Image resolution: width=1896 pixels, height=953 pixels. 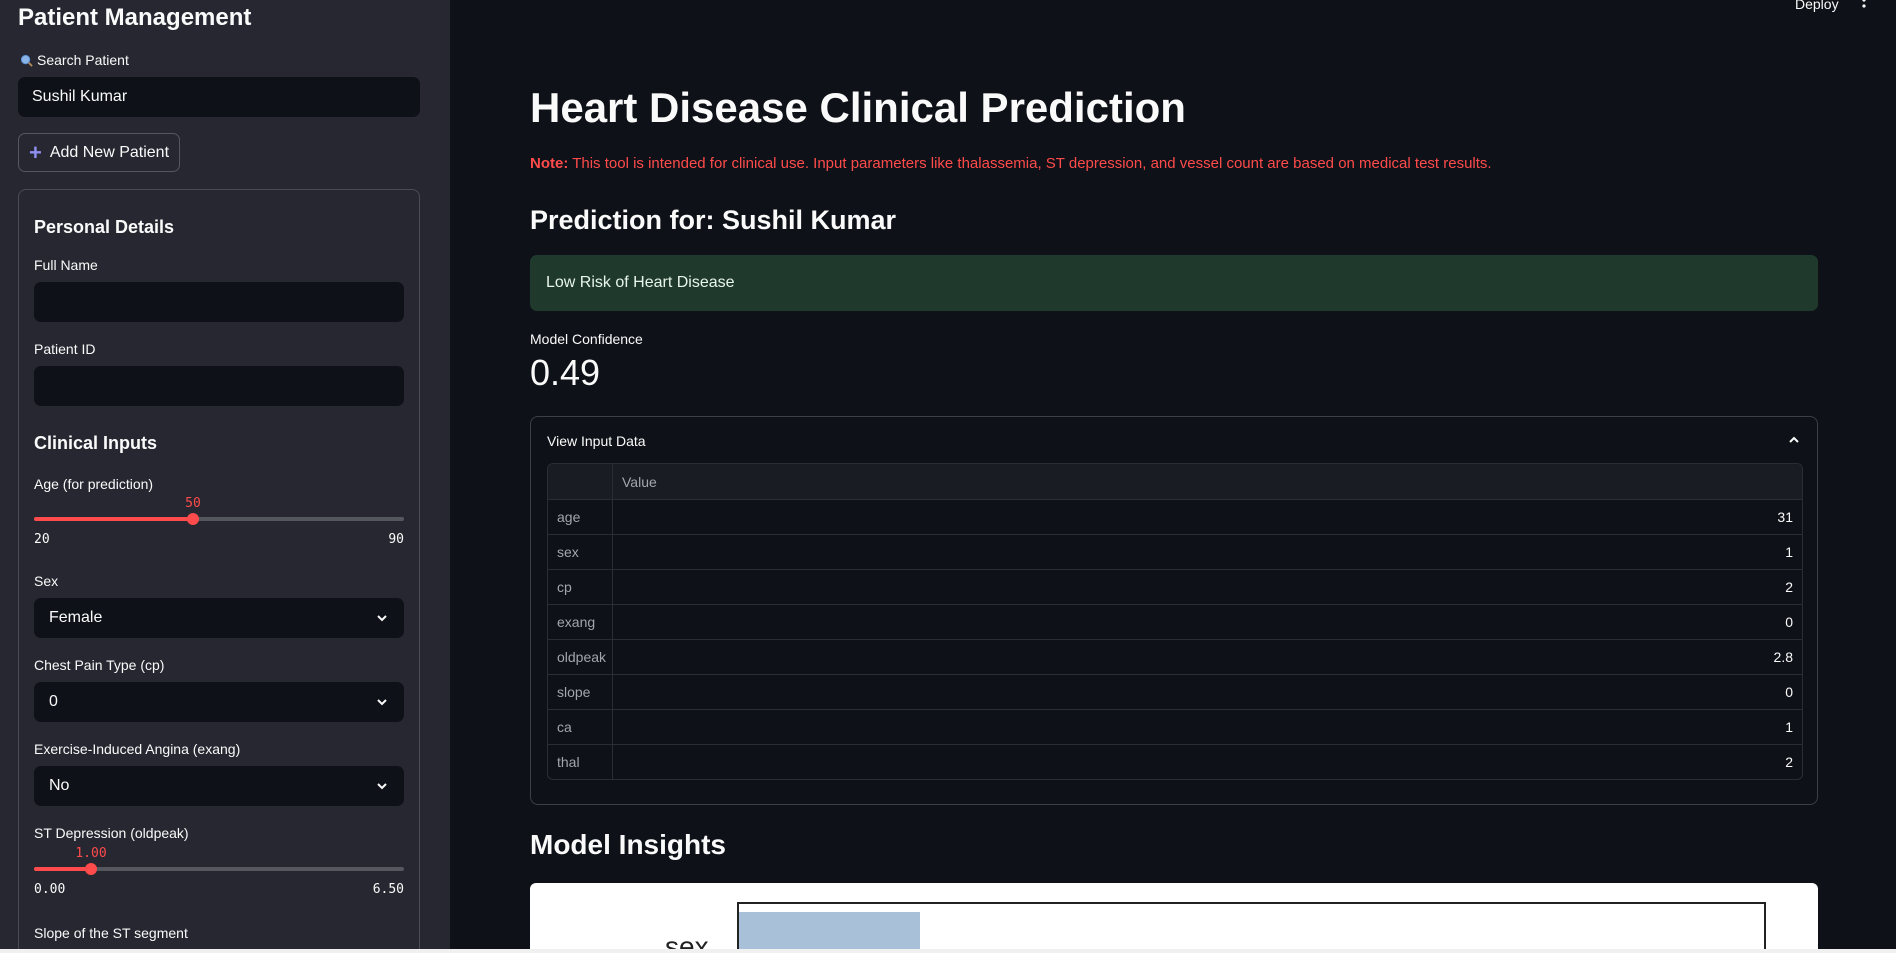 What do you see at coordinates (26, 60) in the screenshot?
I see `search-icon` at bounding box center [26, 60].